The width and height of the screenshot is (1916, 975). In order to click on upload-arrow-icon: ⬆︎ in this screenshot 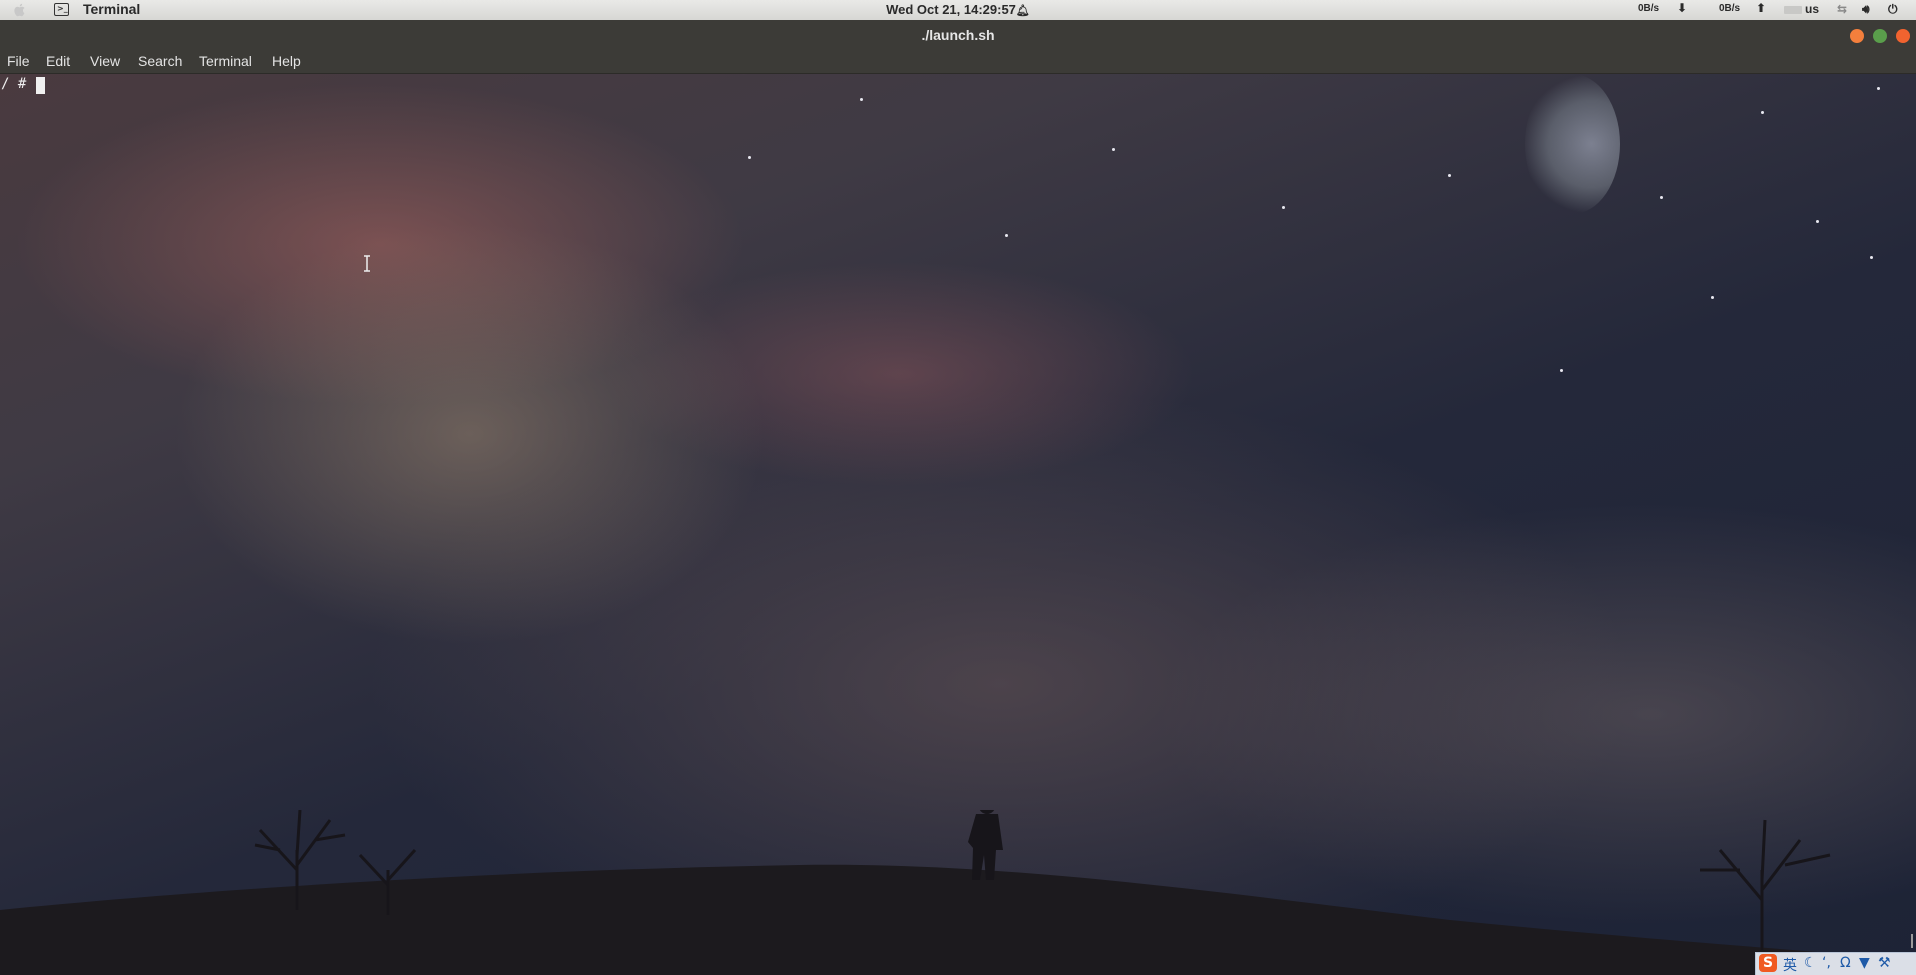, I will do `click(1761, 8)`.